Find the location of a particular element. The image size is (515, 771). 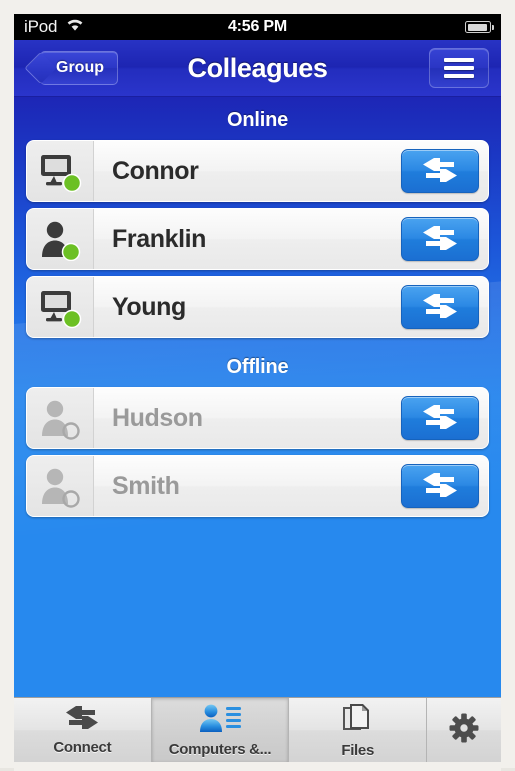

contact-row: Franklin is located at coordinates (257, 239).